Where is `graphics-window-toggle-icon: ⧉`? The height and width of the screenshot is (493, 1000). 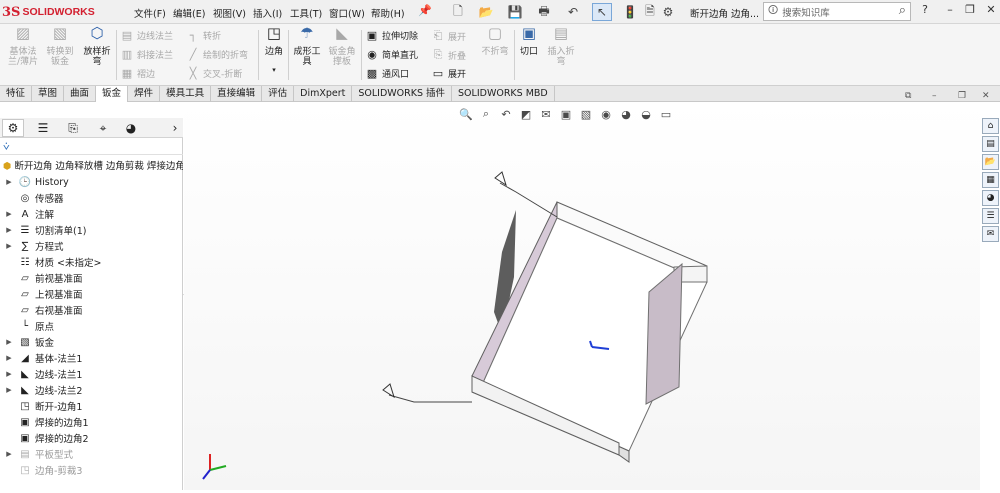 graphics-window-toggle-icon: ⧉ is located at coordinates (908, 96).